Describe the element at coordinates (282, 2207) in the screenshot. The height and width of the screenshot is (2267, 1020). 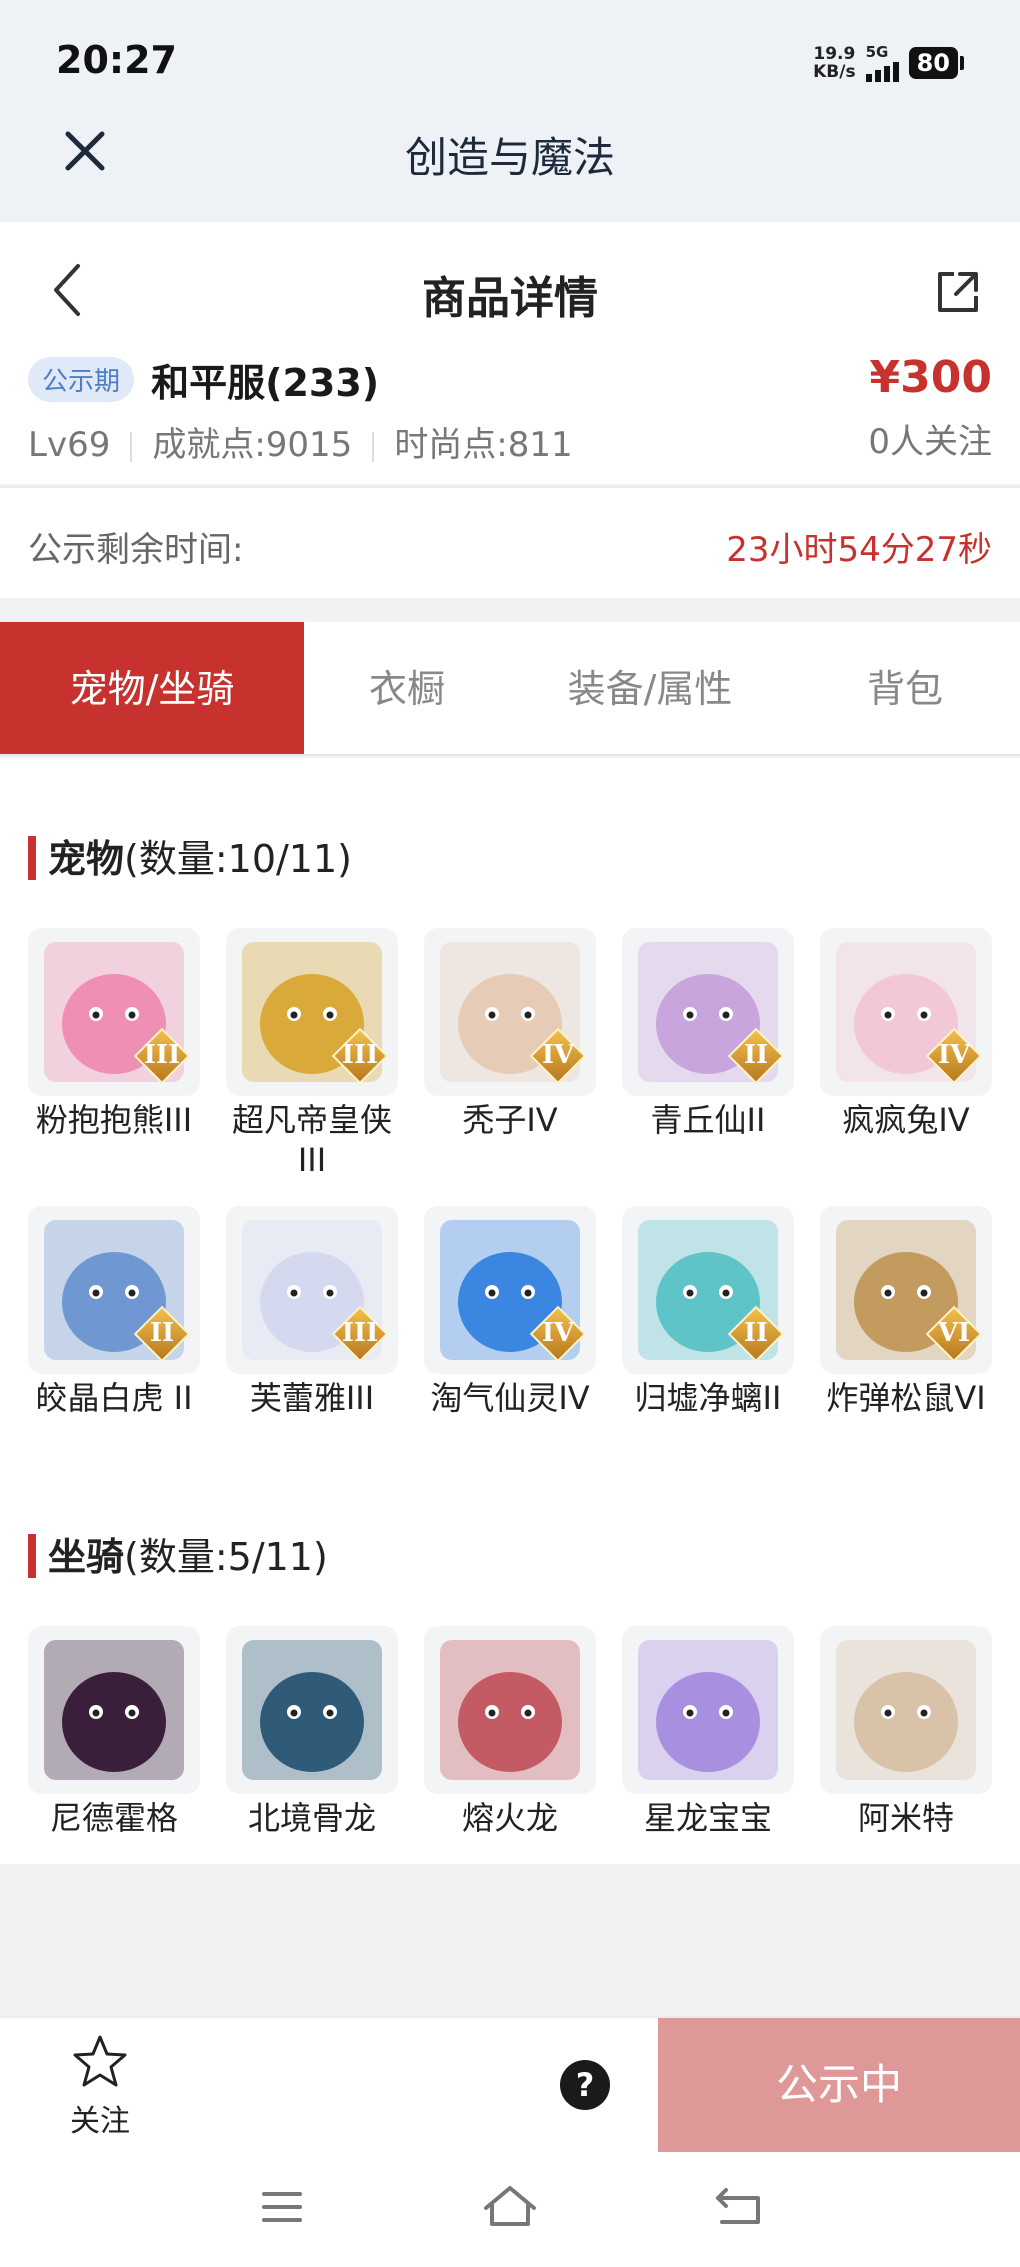
I see `menu-icon` at that location.